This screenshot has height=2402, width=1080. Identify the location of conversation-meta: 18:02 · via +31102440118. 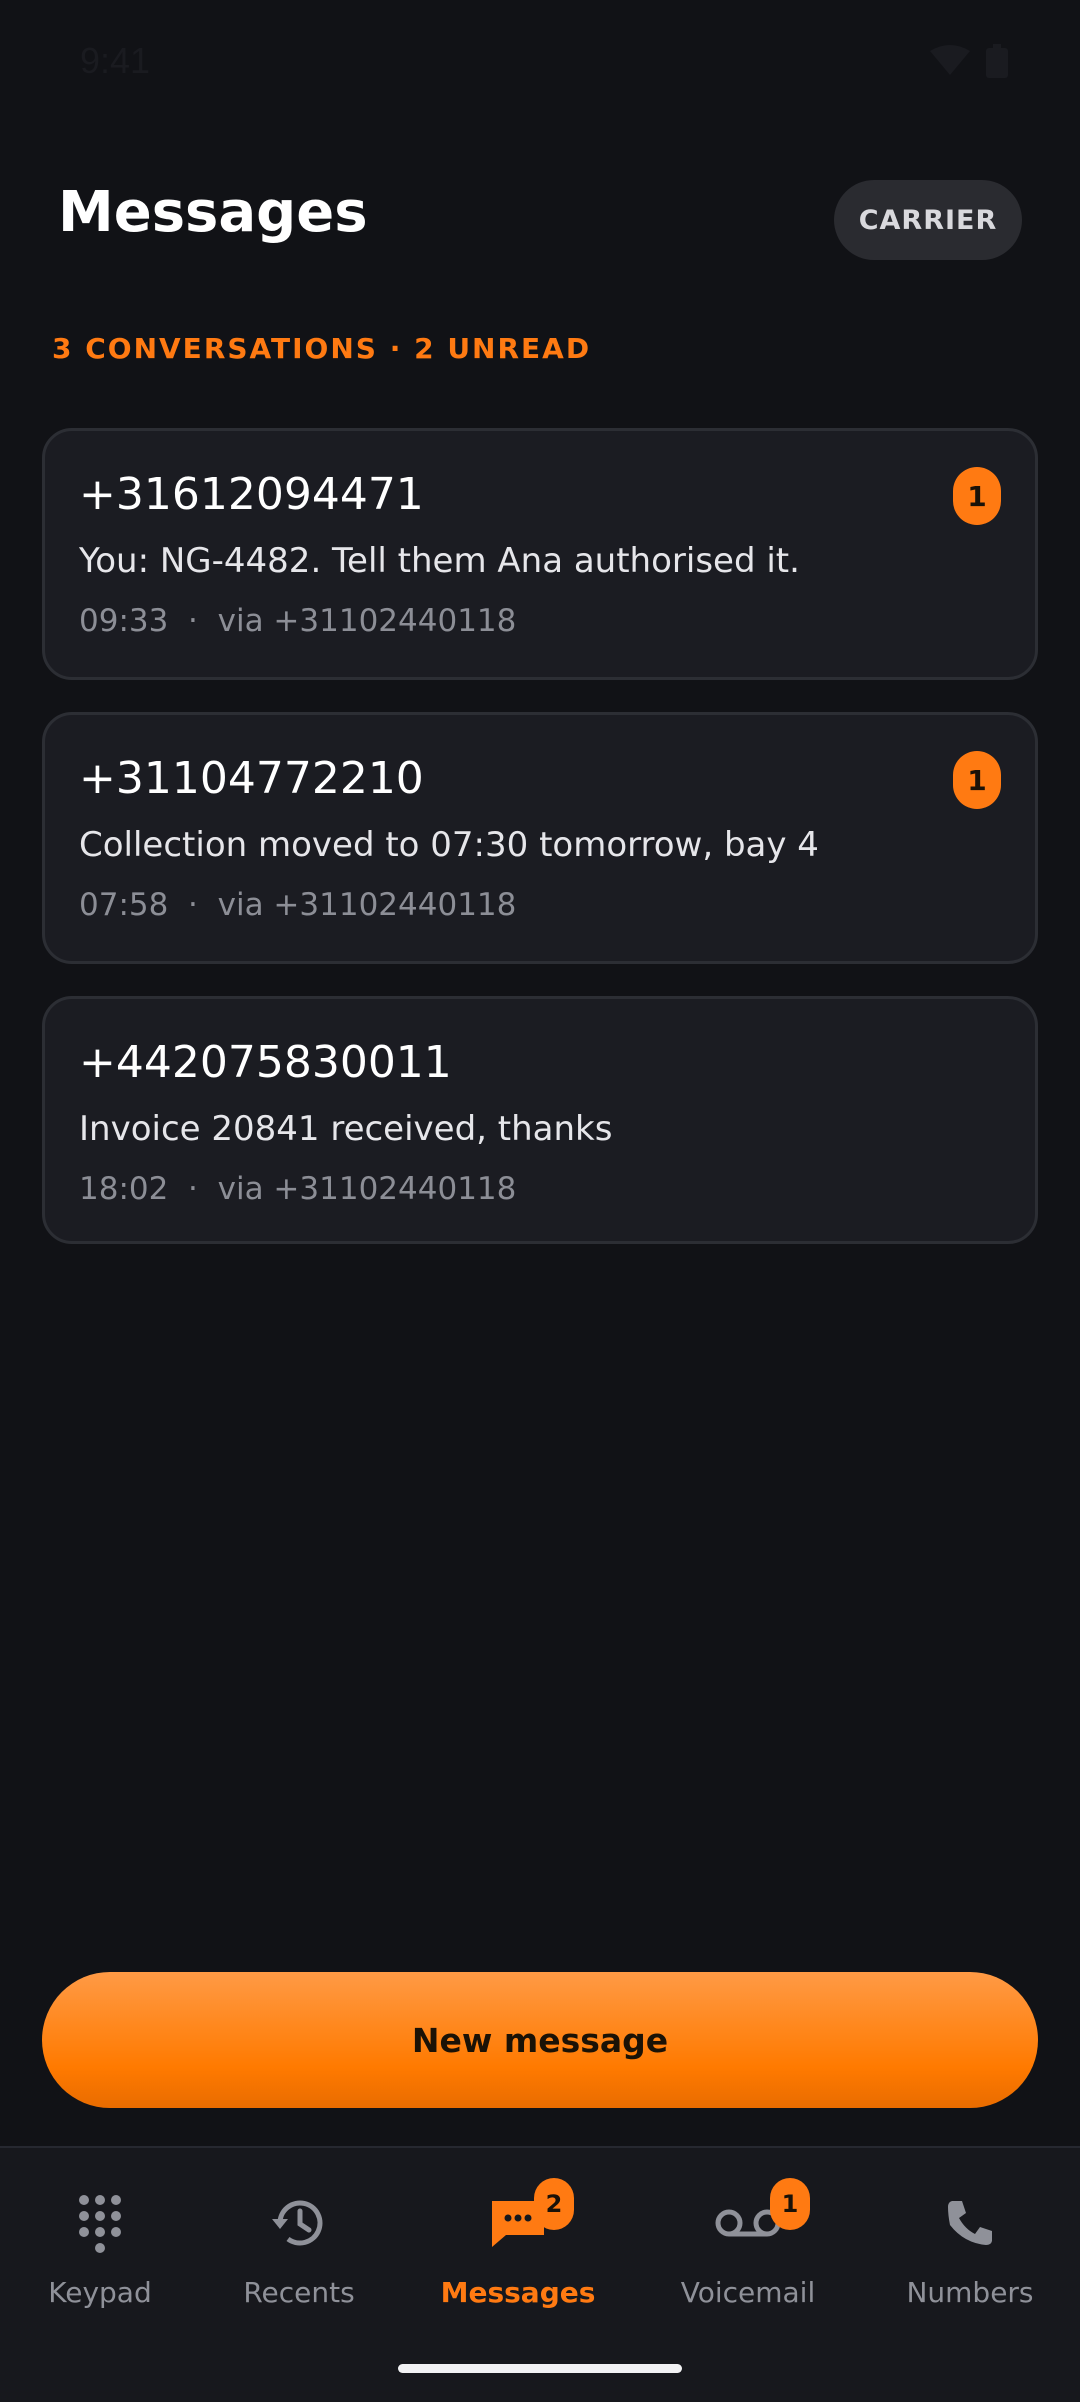
(297, 1189).